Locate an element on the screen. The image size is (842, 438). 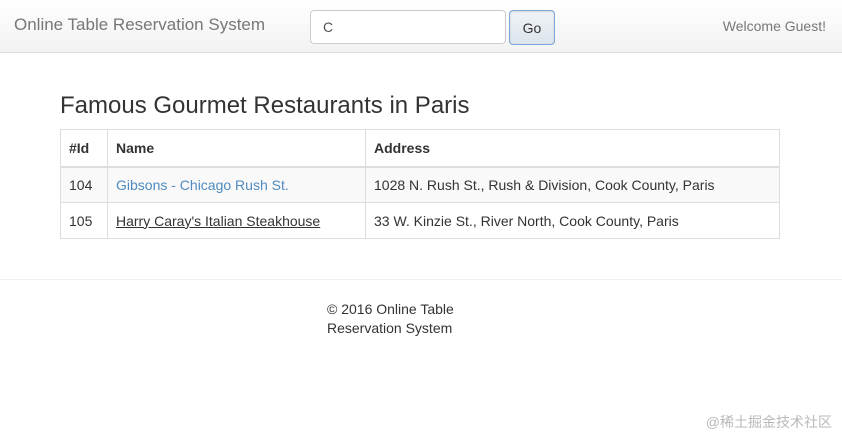
welcome-text: Welcome Guest! is located at coordinates (774, 26).